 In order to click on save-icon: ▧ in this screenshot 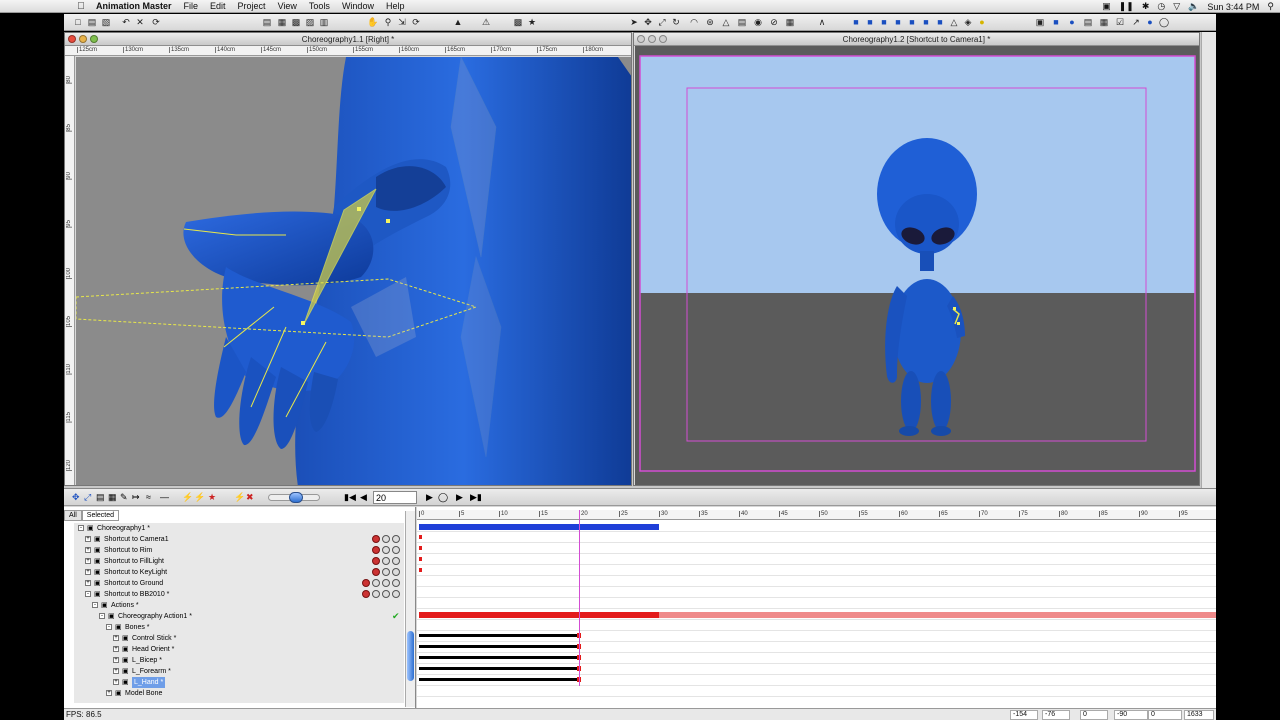, I will do `click(106, 22)`.